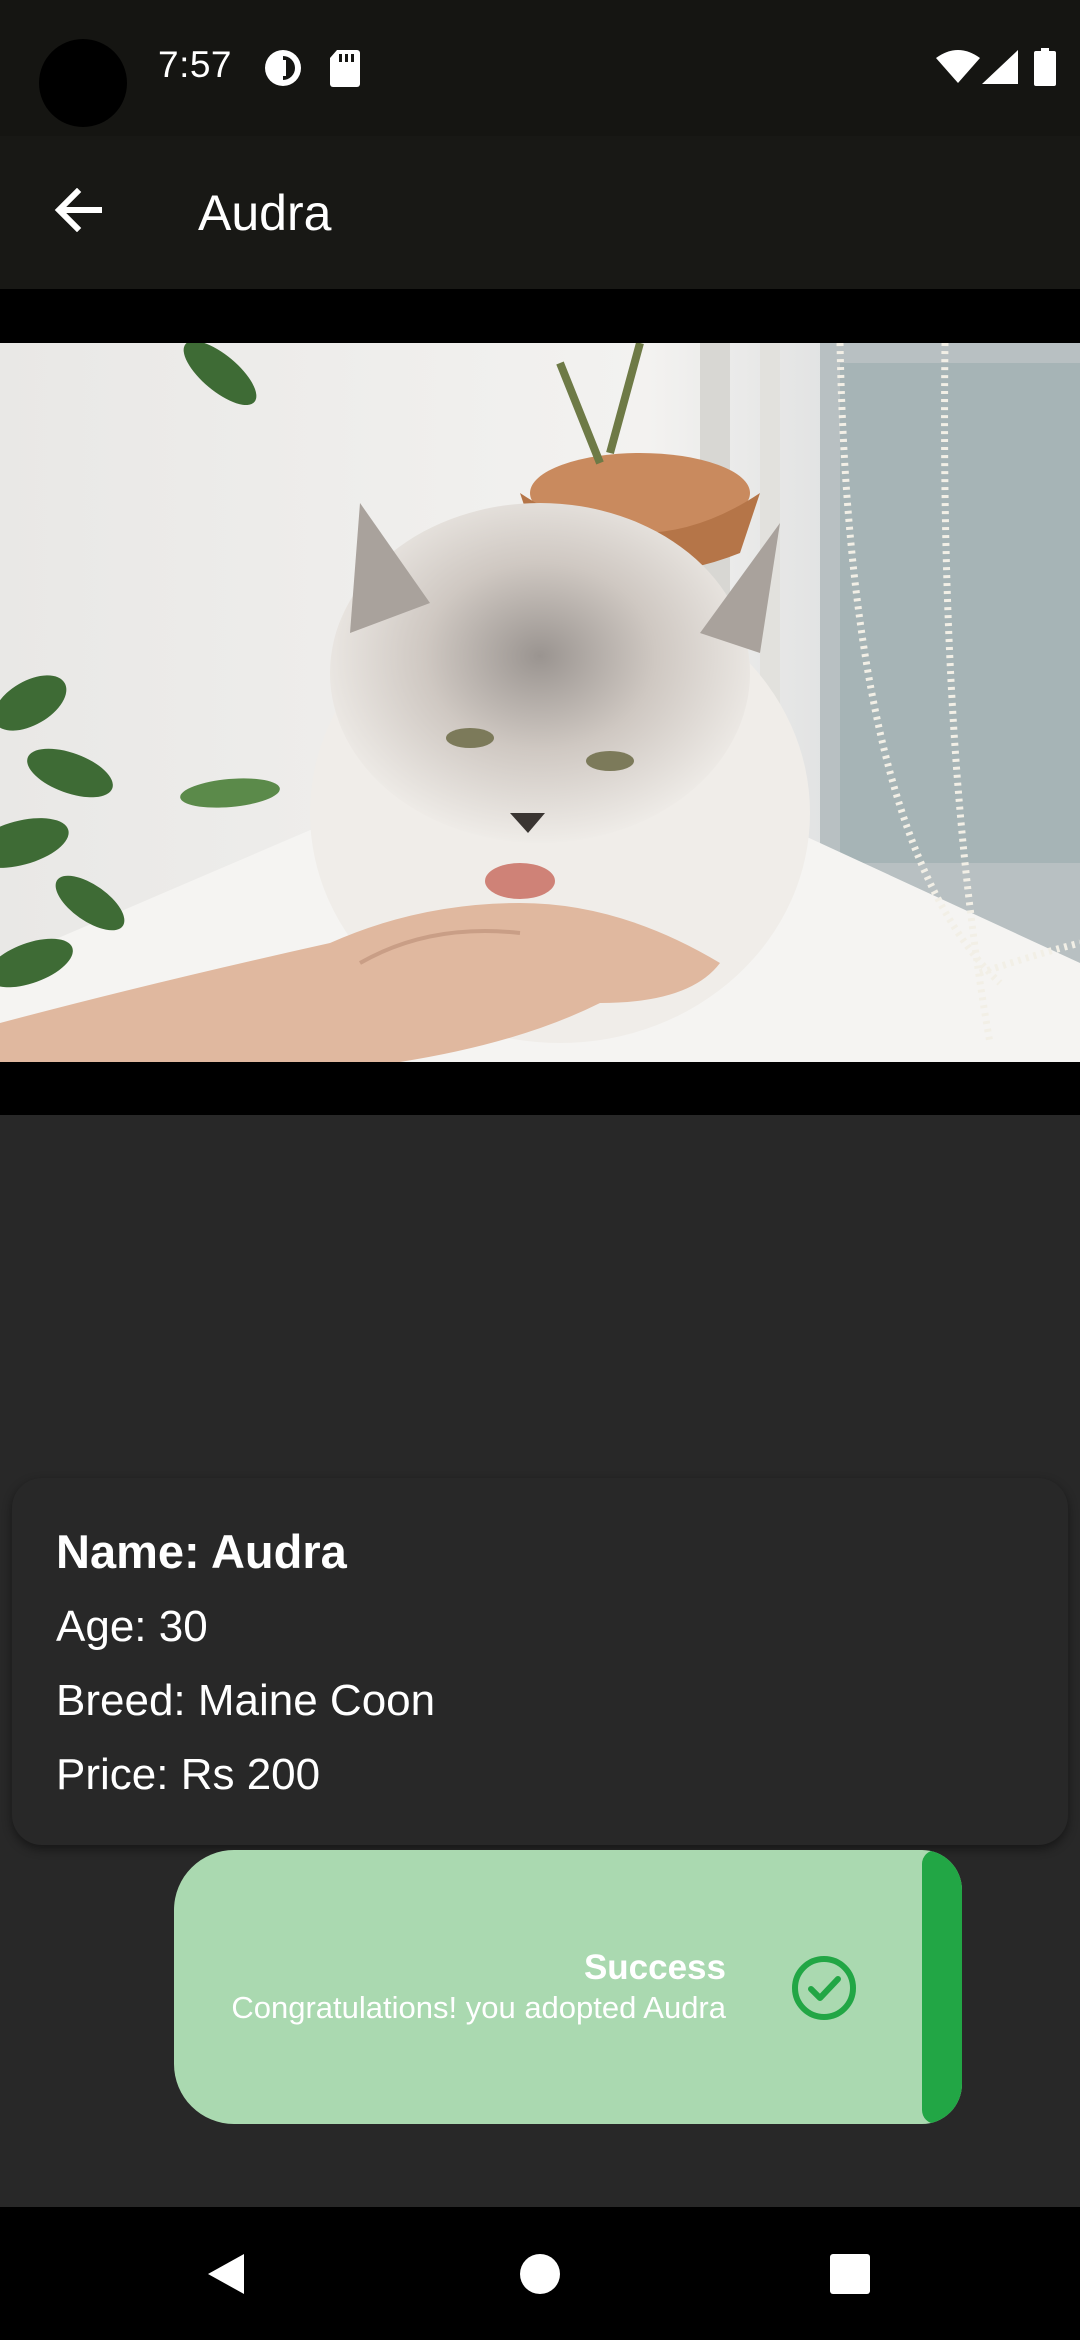  I want to click on check-circle-icon, so click(824, 1988).